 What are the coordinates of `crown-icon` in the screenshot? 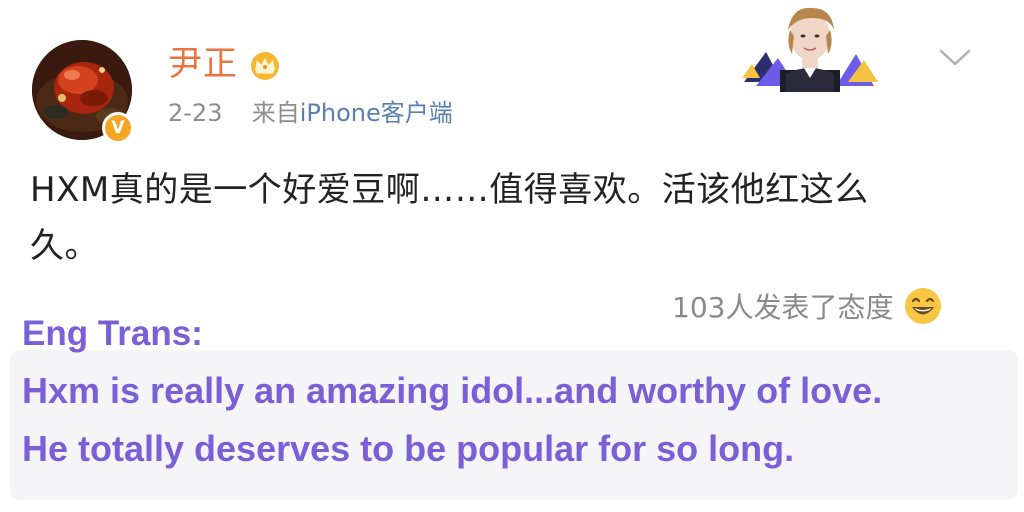 It's located at (265, 65).